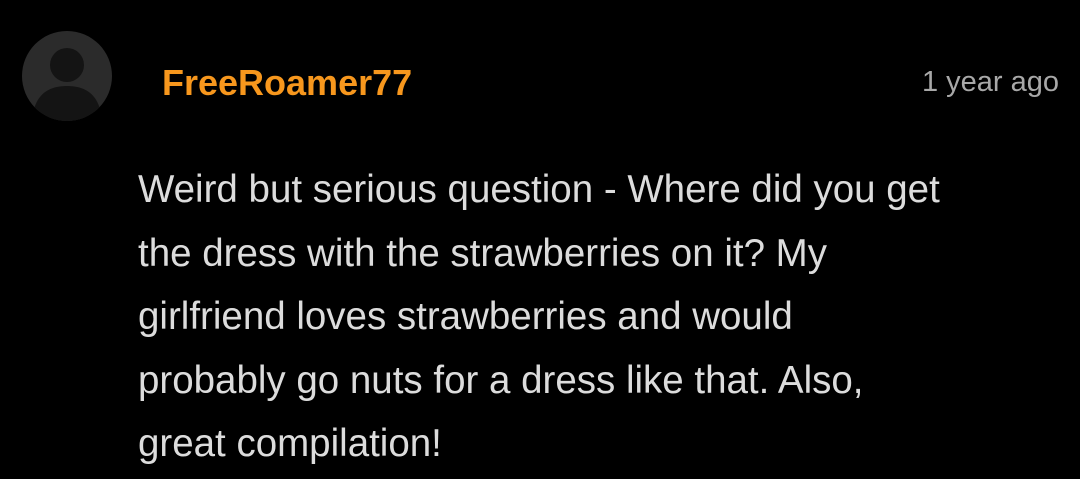  Describe the element at coordinates (290, 443) in the screenshot. I see `comment-body-line: great compilation!` at that location.